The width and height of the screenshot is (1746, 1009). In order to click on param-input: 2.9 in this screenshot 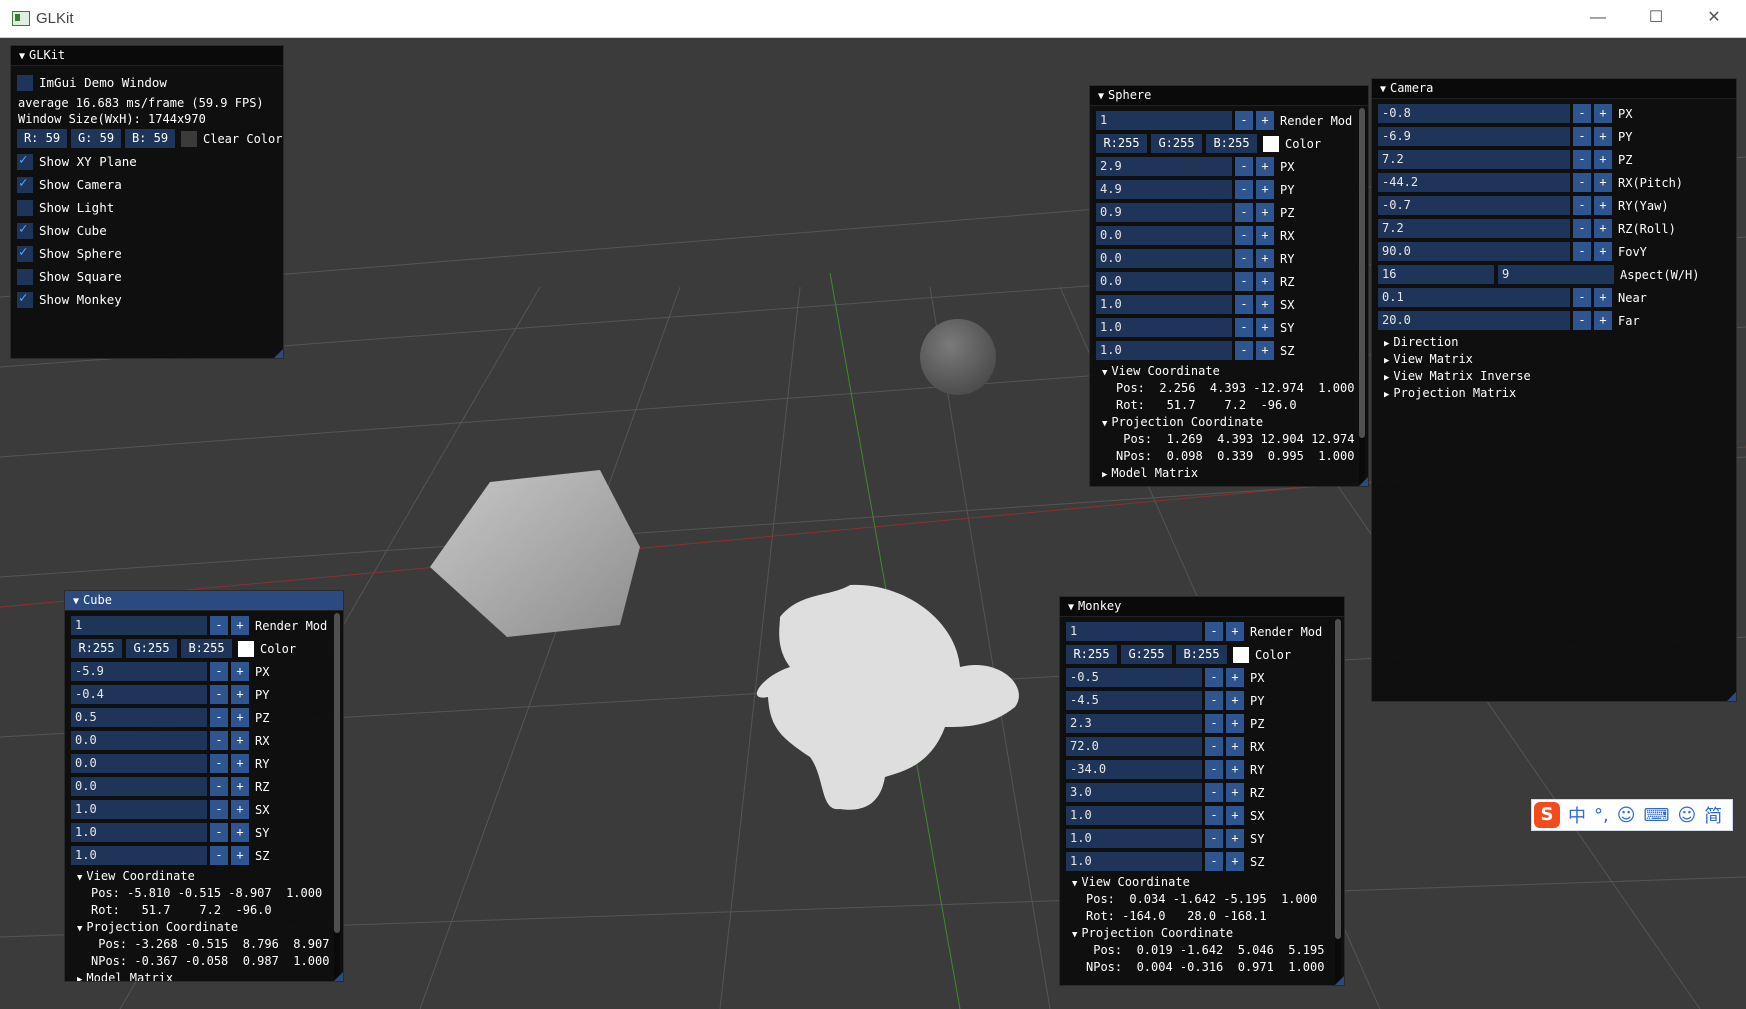, I will do `click(1164, 166)`.